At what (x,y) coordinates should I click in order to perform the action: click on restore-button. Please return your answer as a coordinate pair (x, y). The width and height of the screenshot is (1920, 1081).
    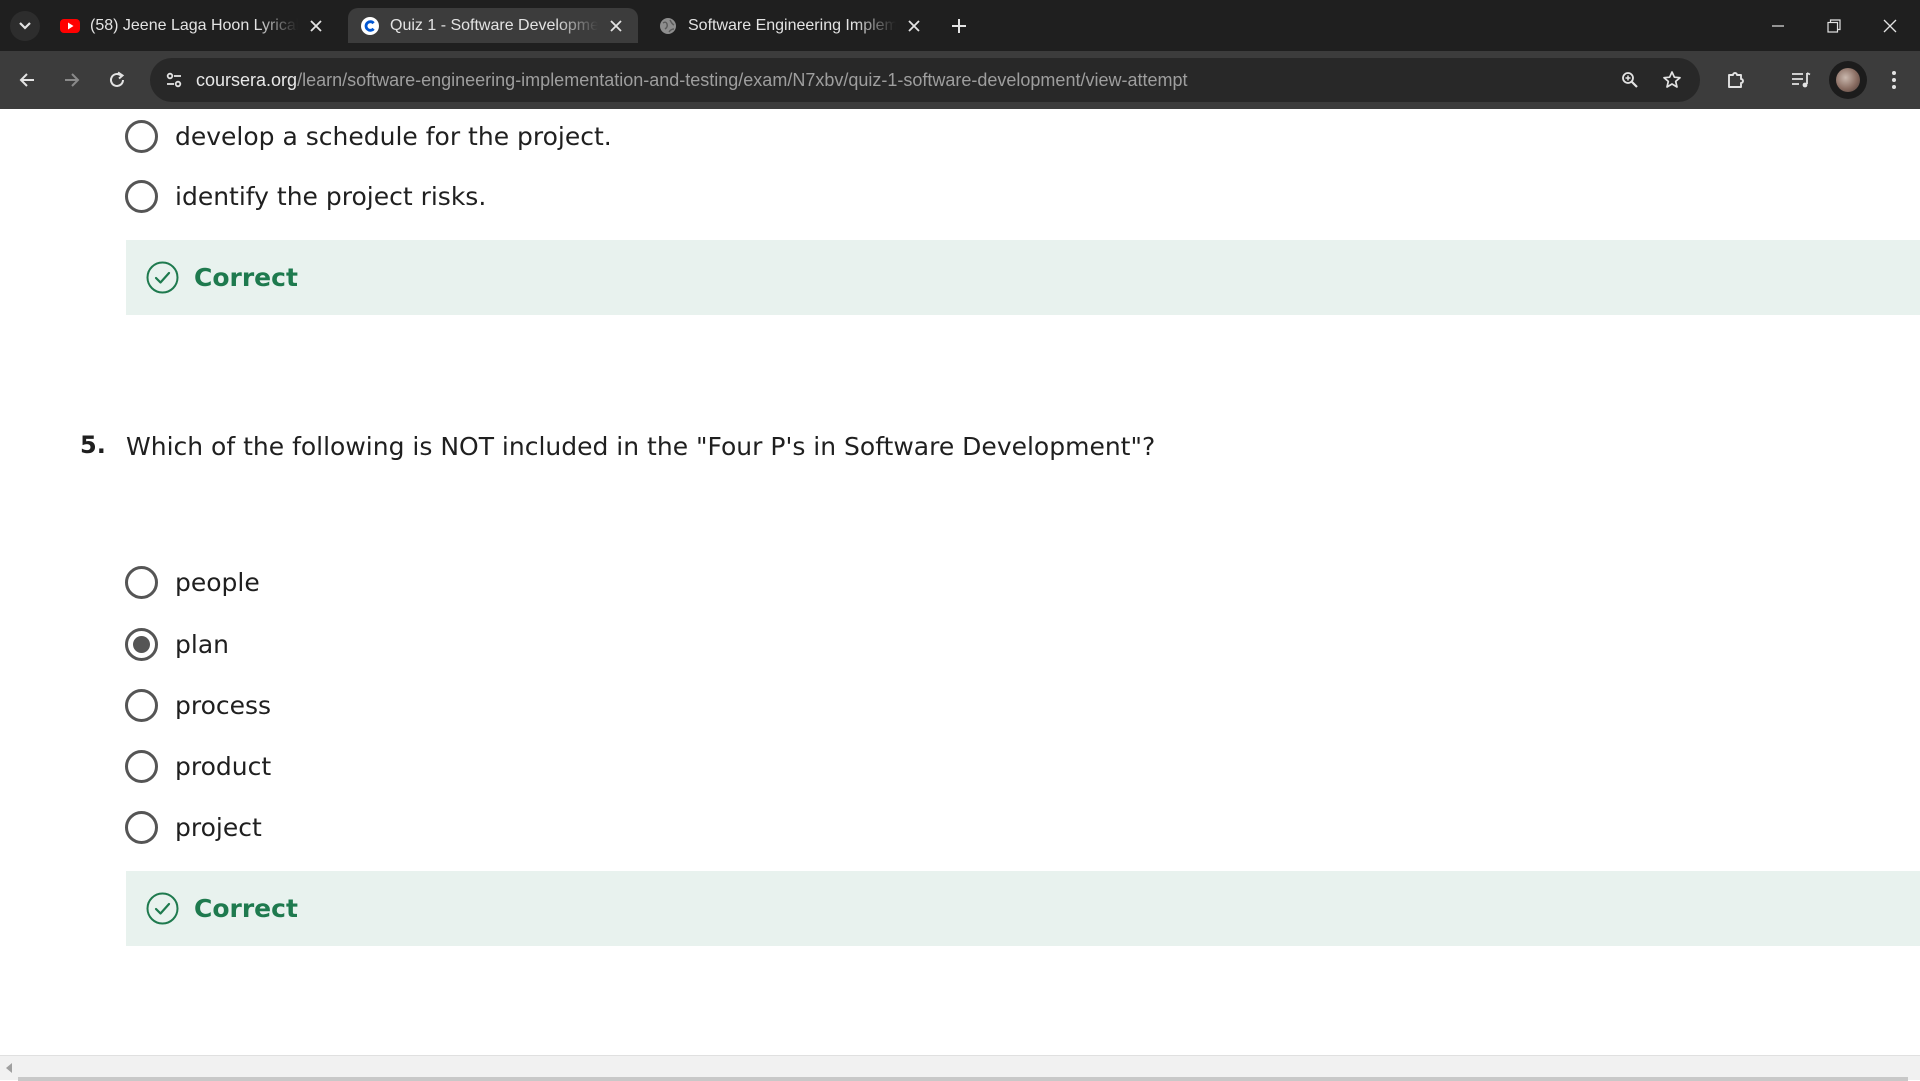
    Looking at the image, I should click on (1834, 25).